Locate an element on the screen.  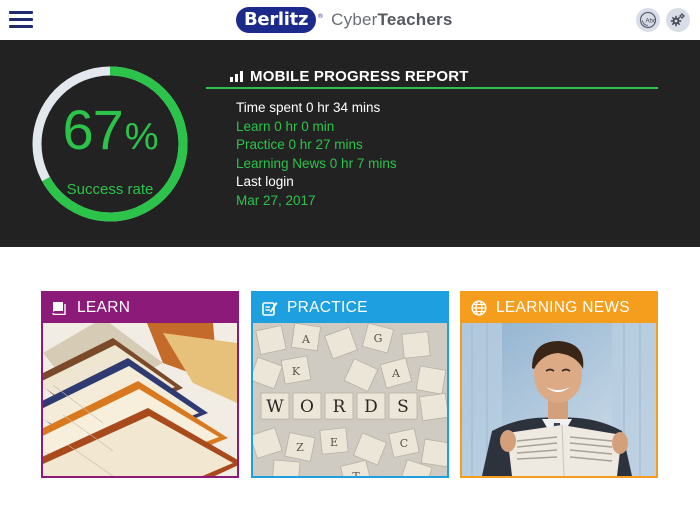
time-spent: Time spent 0 hr 34 mins is located at coordinates (308, 107).